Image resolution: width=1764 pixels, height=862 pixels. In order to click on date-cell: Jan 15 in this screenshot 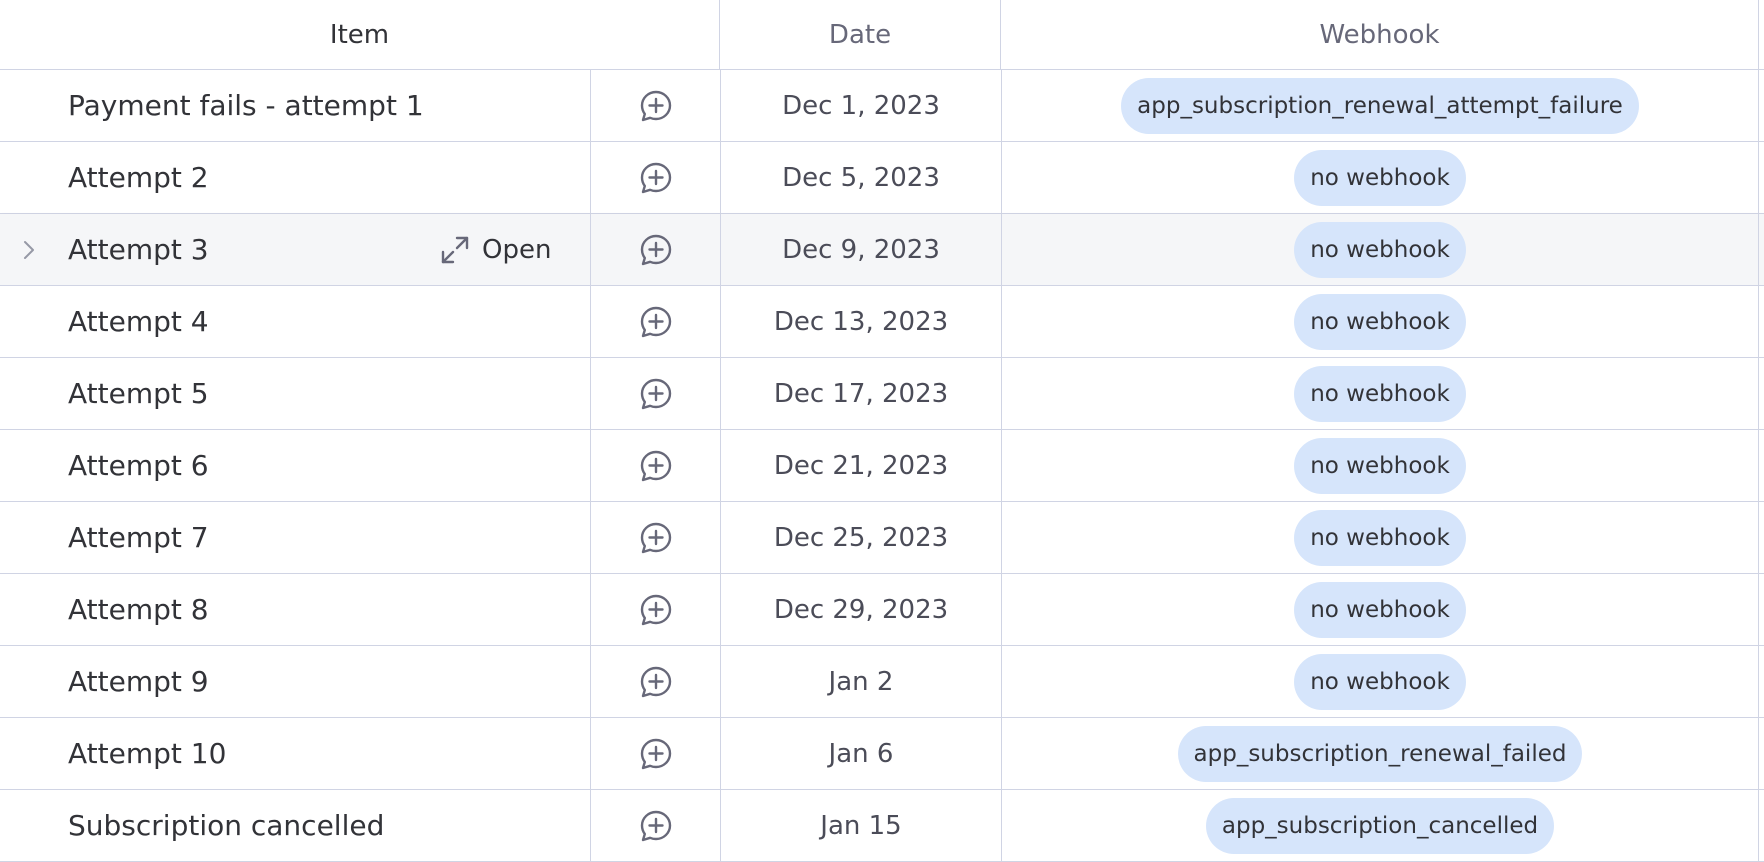, I will do `click(861, 825)`.